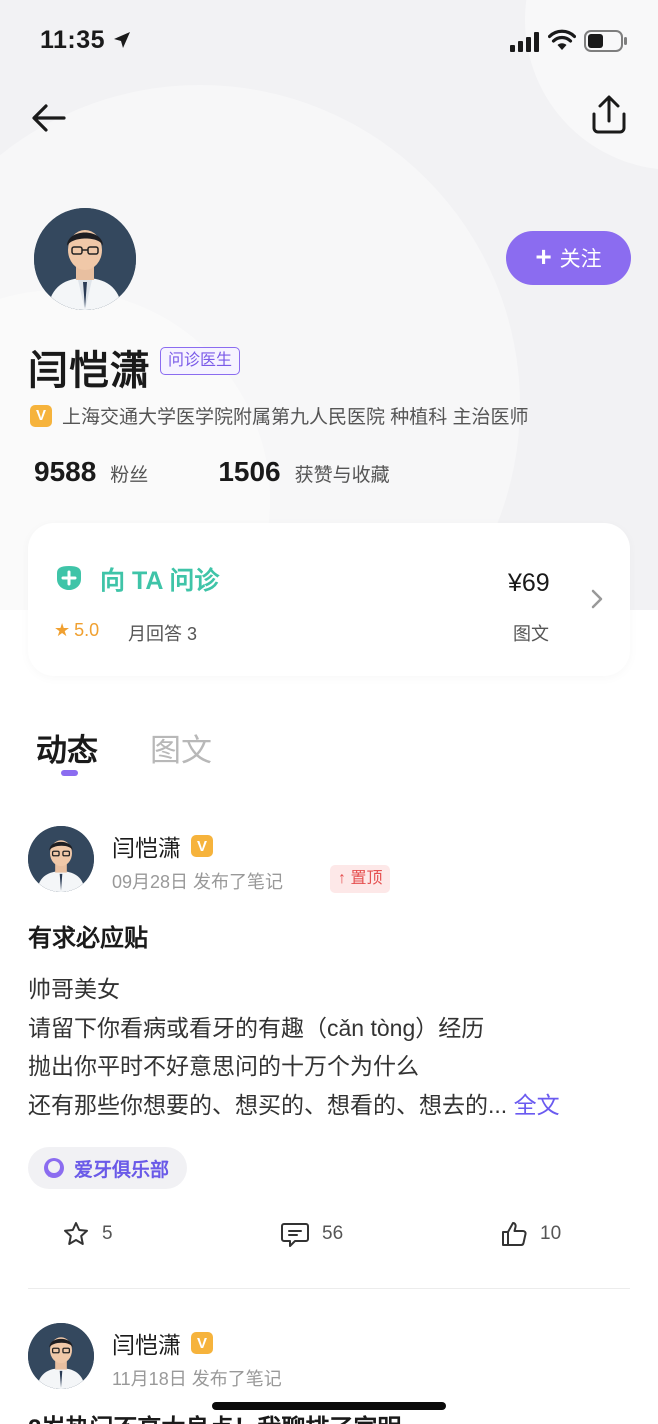 The height and width of the screenshot is (1424, 658). What do you see at coordinates (366, 878) in the screenshot?
I see `pinned-label: 置顶` at bounding box center [366, 878].